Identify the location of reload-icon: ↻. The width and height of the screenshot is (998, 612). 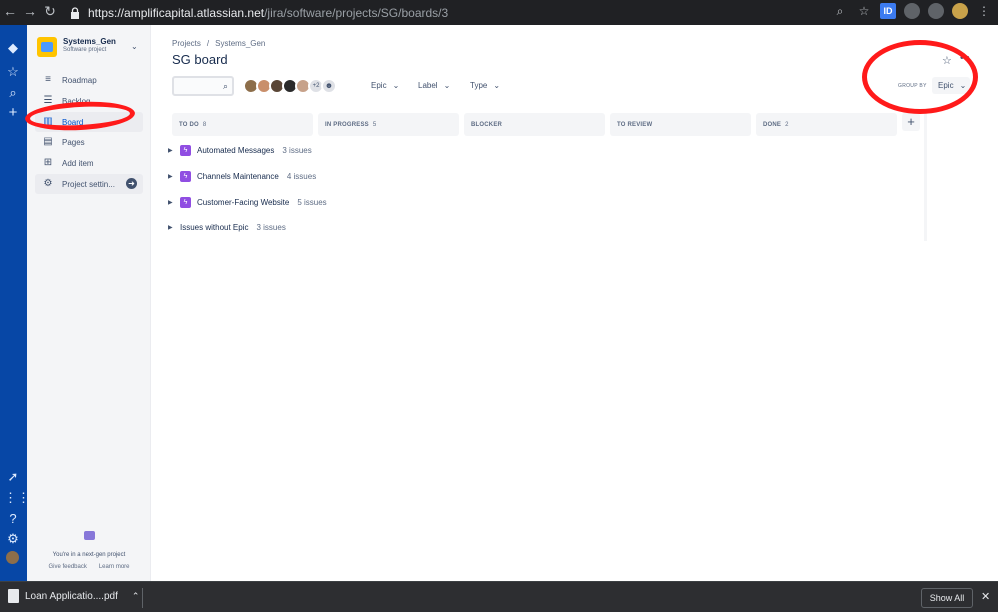
(50, 11).